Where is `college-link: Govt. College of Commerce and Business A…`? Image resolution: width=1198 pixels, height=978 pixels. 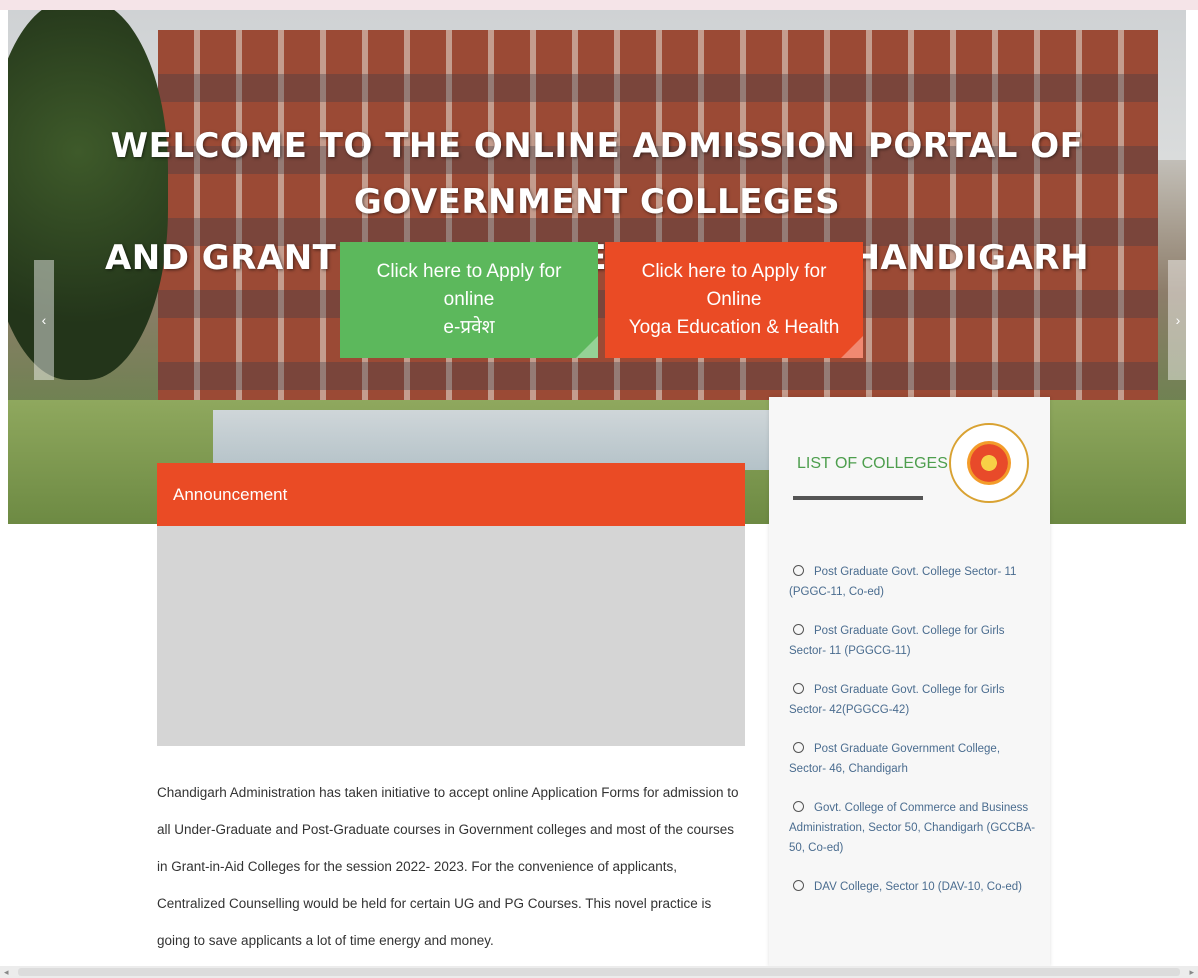
college-link: Govt. College of Commerce and Business A… is located at coordinates (912, 828).